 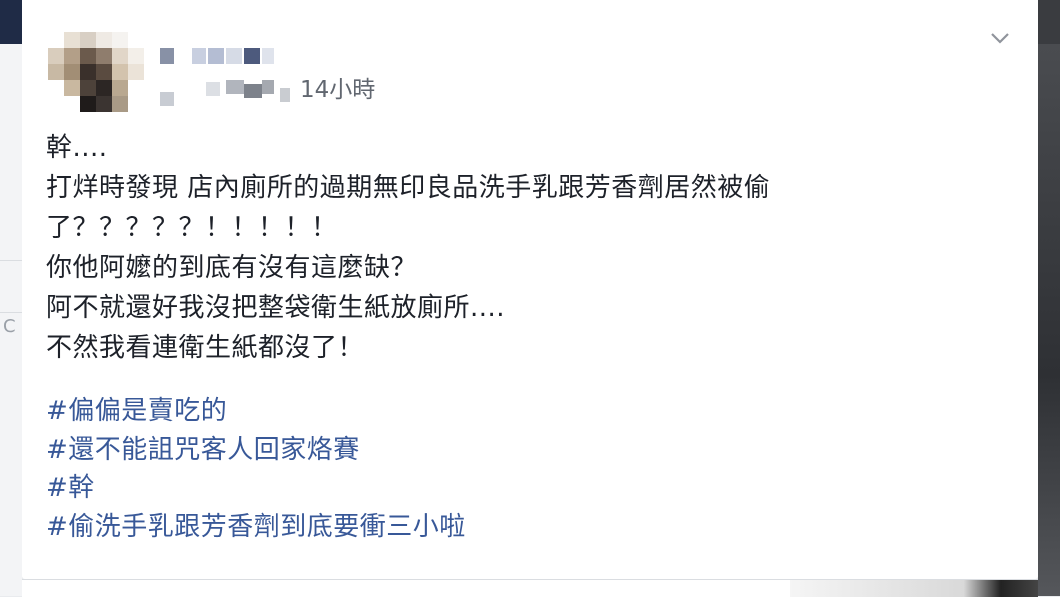 What do you see at coordinates (1000, 38) in the screenshot?
I see `chevron-down-icon` at bounding box center [1000, 38].